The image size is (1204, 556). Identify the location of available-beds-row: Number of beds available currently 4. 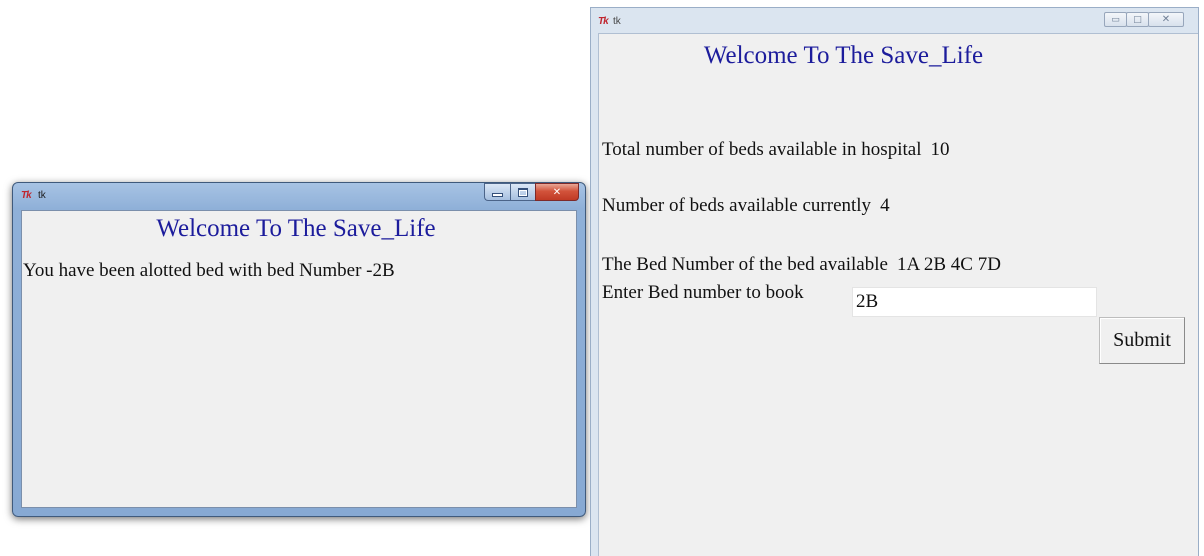
(746, 206).